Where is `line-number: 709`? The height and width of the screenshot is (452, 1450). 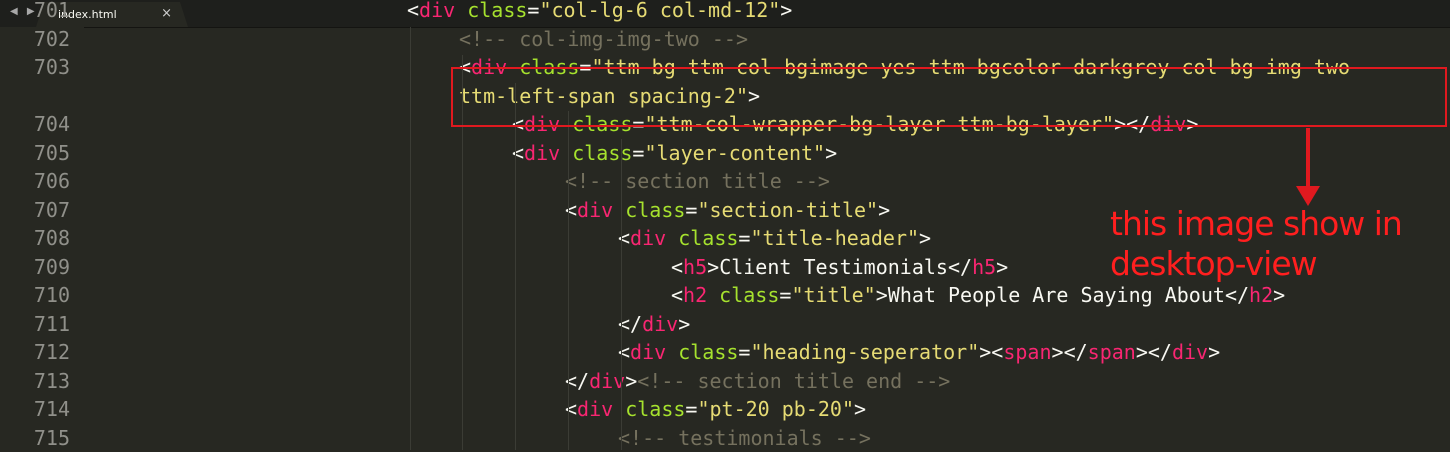
line-number: 709 is located at coordinates (51, 266).